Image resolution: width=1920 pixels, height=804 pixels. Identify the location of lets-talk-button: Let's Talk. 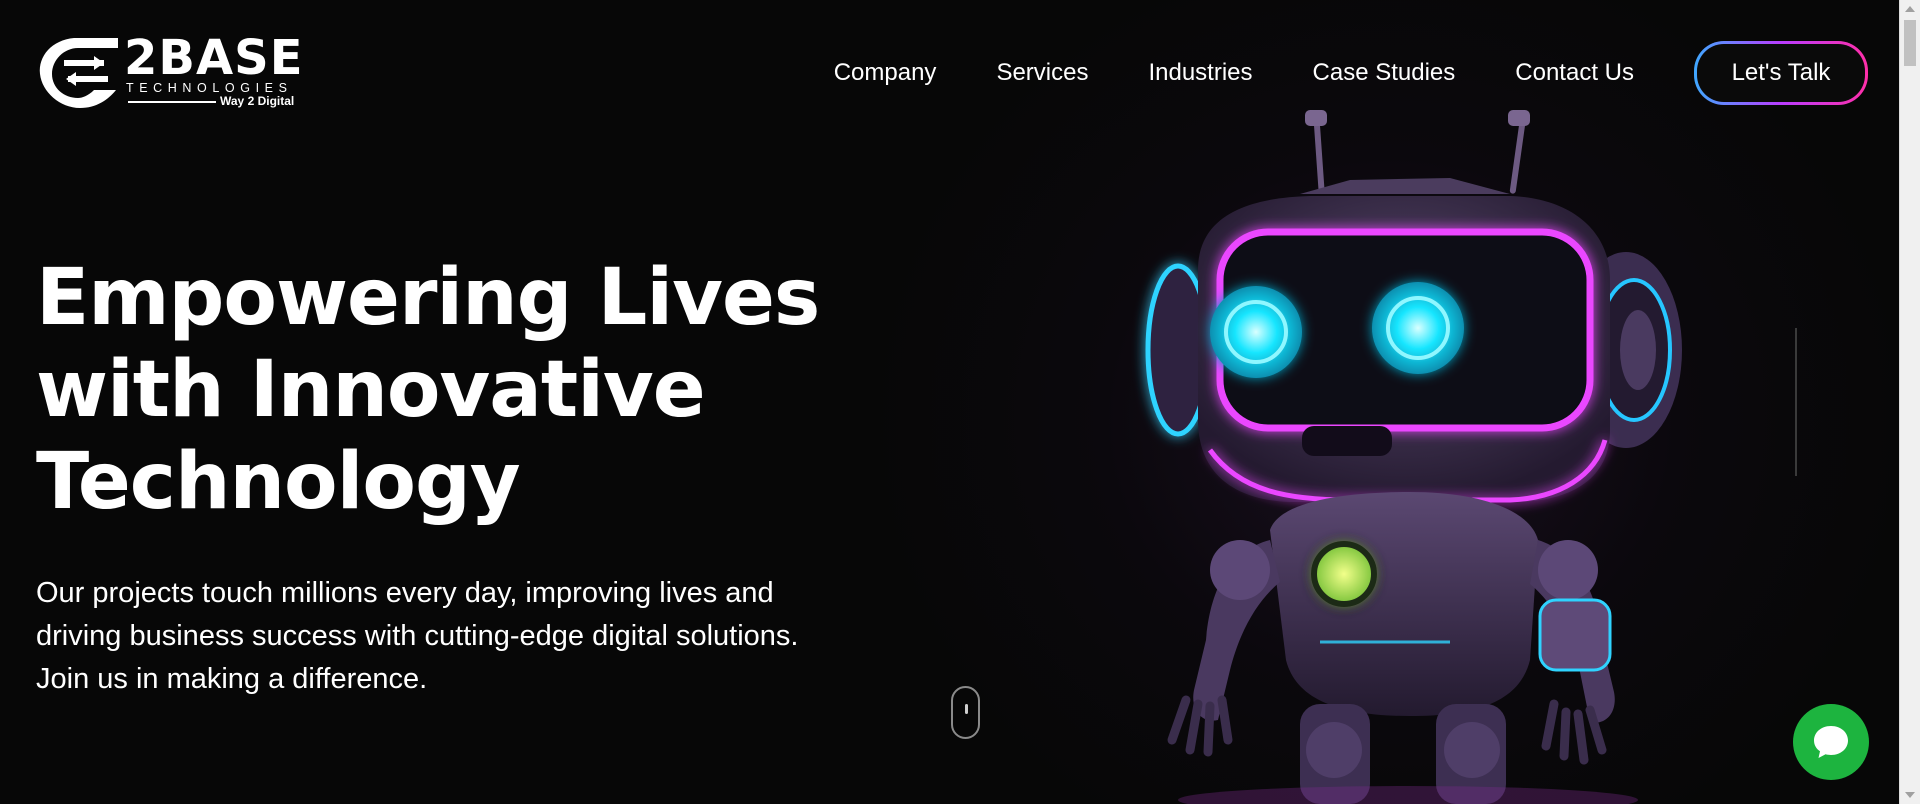
(1781, 73).